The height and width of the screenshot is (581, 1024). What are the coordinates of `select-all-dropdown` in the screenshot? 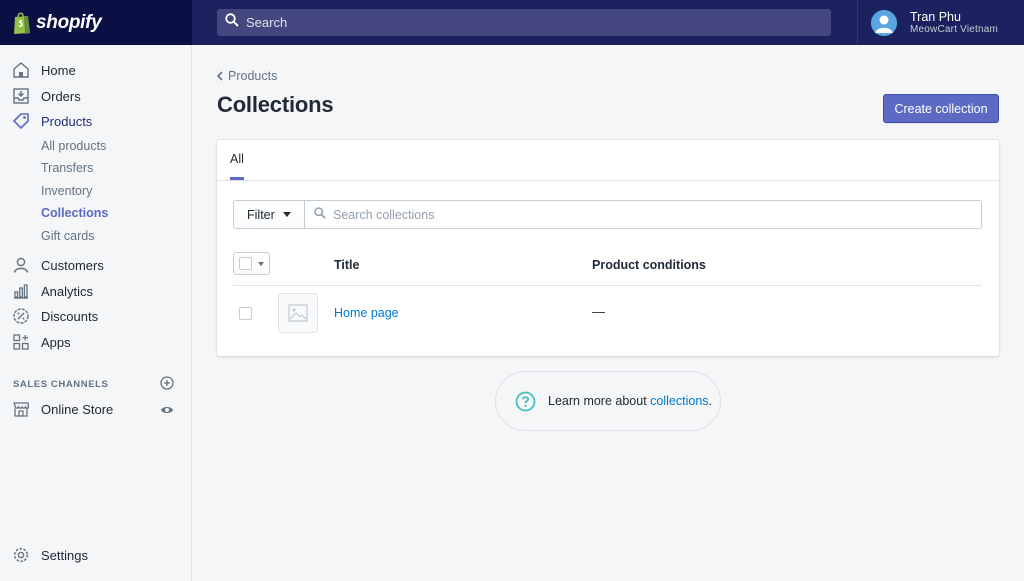 It's located at (251, 263).